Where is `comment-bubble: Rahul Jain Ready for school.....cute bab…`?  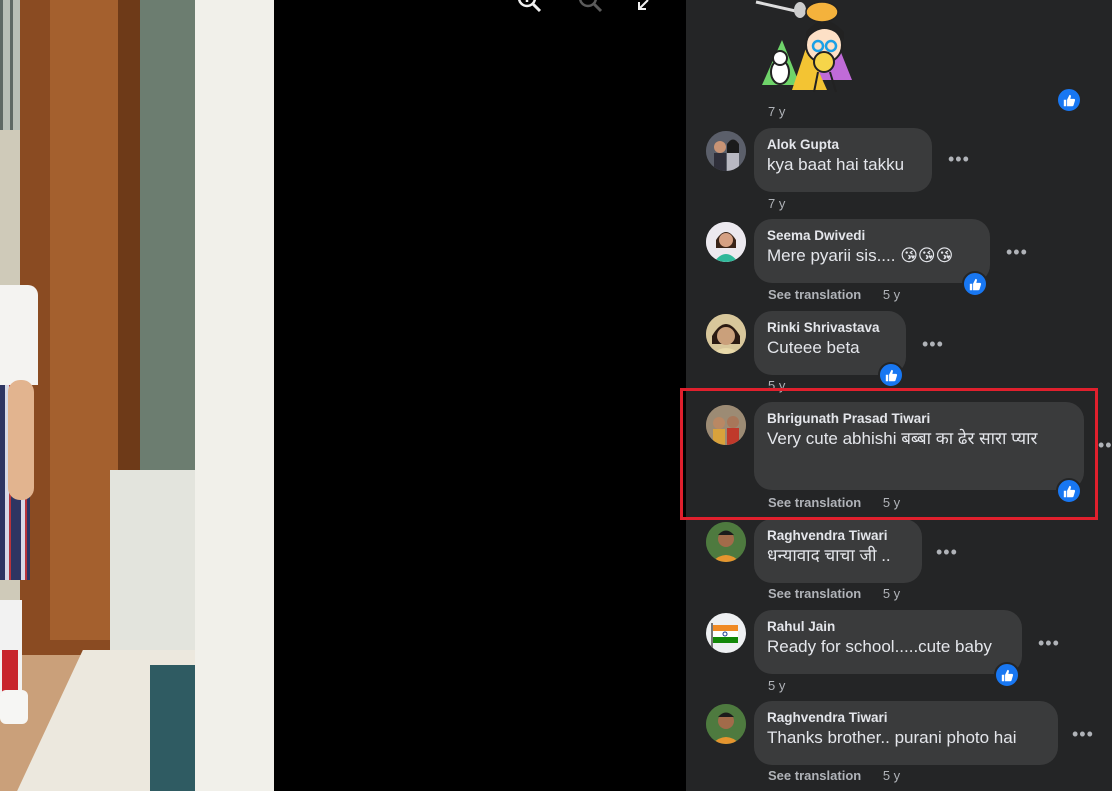 comment-bubble: Rahul Jain Ready for school.....cute bab… is located at coordinates (888, 642).